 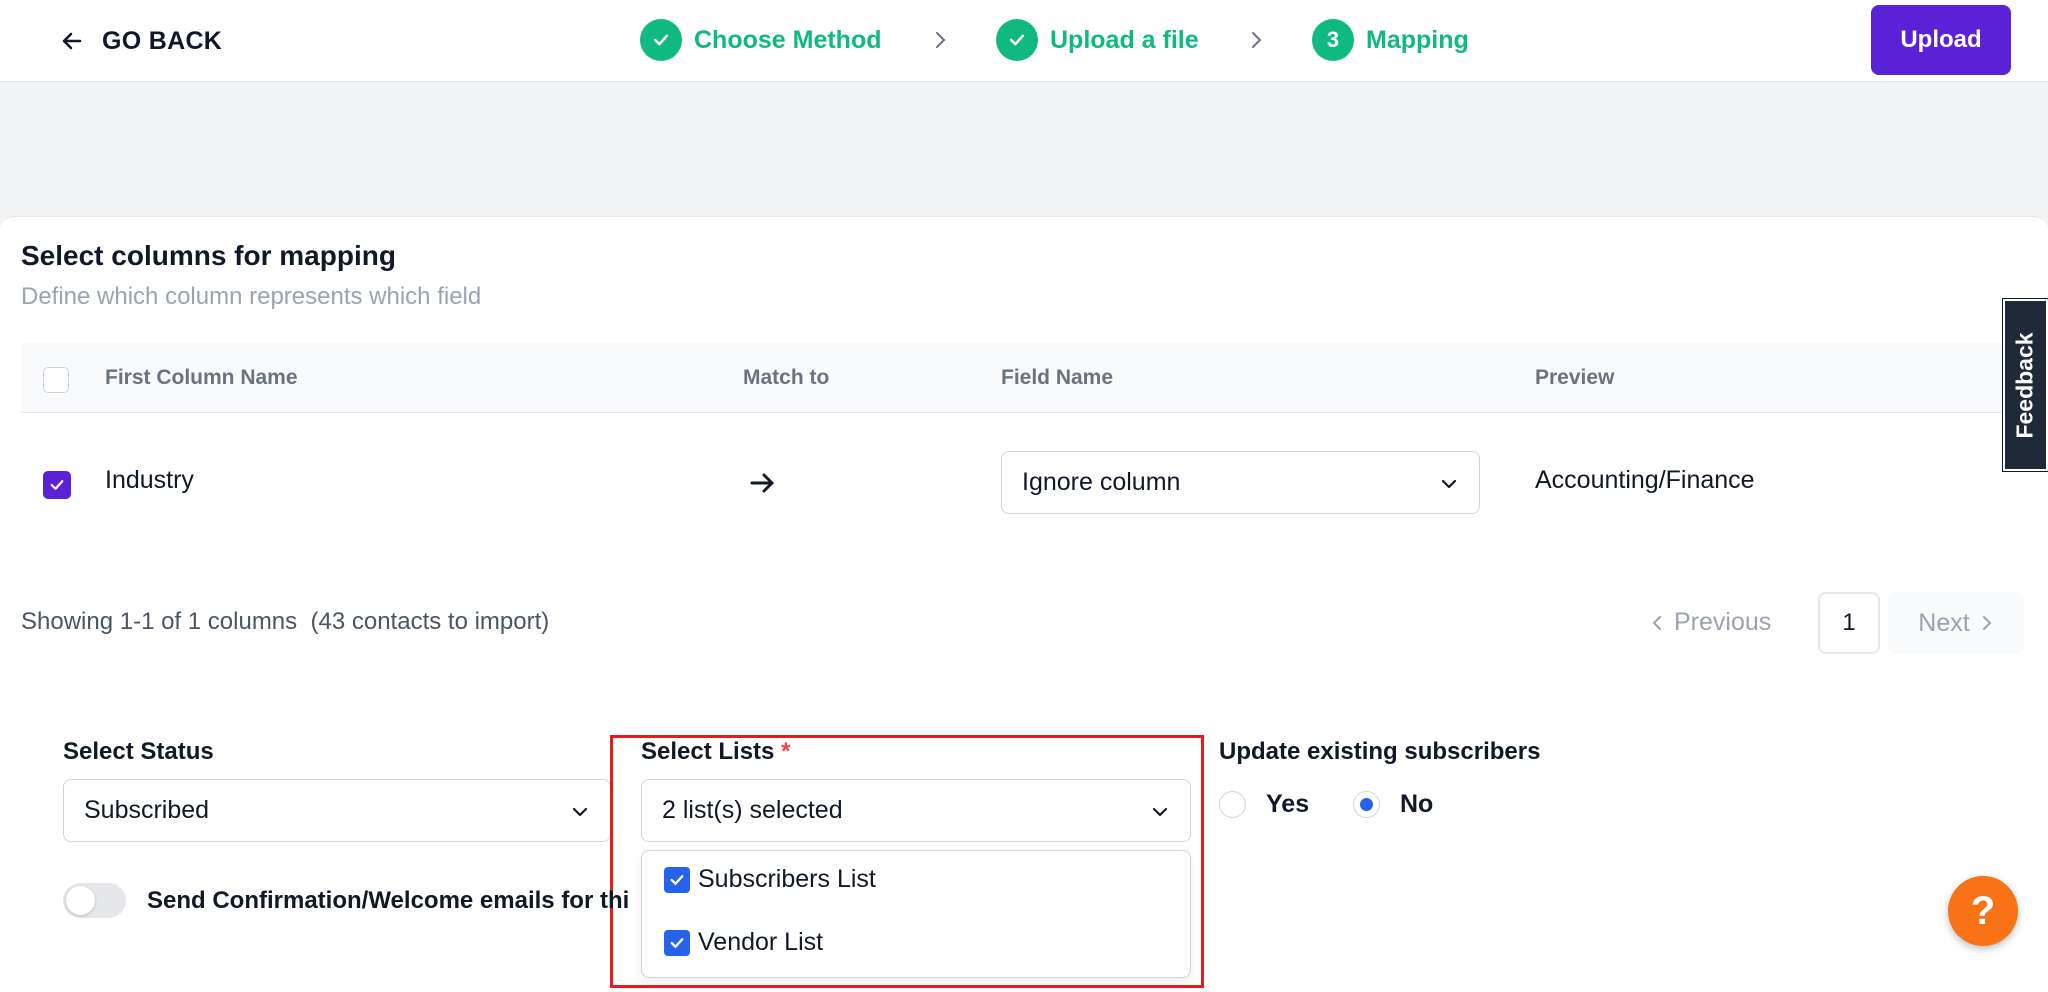 I want to click on list-option-vendor: Vendor List, so click(x=743, y=942).